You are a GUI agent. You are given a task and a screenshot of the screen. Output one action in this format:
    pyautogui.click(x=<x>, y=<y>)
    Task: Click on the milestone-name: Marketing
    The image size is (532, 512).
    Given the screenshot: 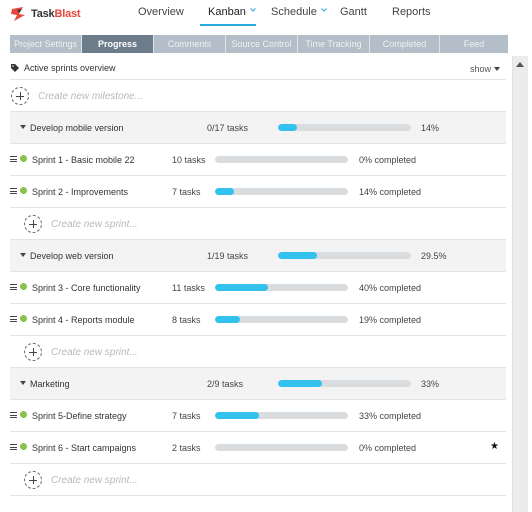 What is the action you would take?
    pyautogui.click(x=50, y=384)
    